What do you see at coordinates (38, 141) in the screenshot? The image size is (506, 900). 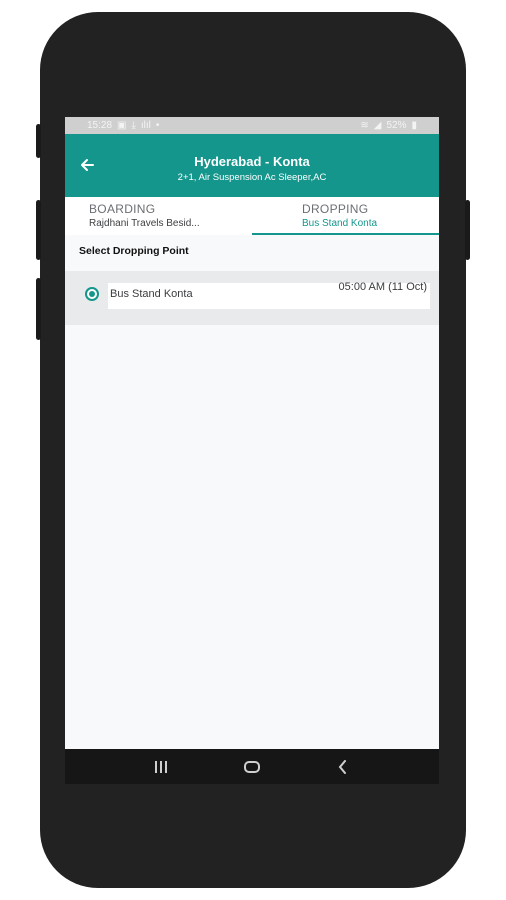 I see `volume-up-button` at bounding box center [38, 141].